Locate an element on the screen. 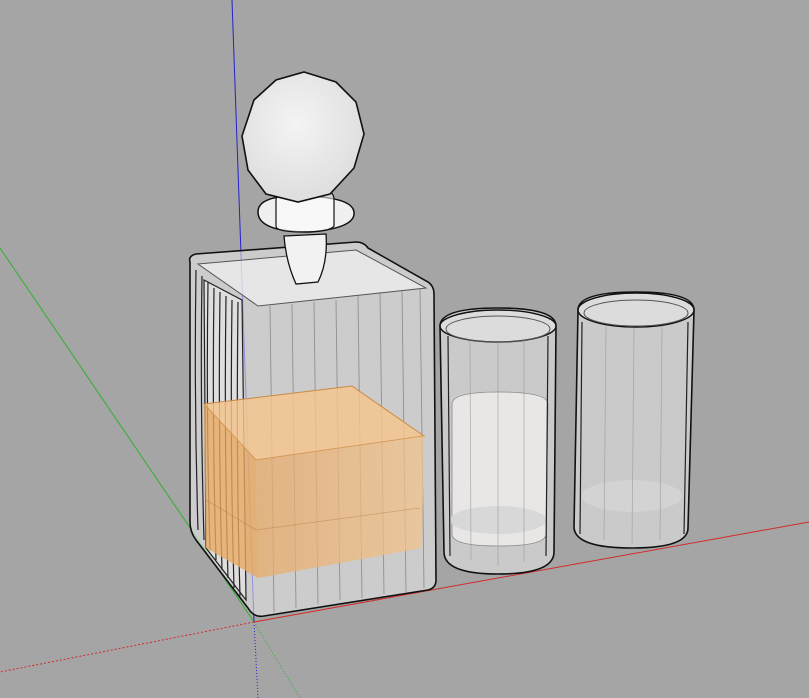 The image size is (809, 698). glass-left is located at coordinates (498, 441).